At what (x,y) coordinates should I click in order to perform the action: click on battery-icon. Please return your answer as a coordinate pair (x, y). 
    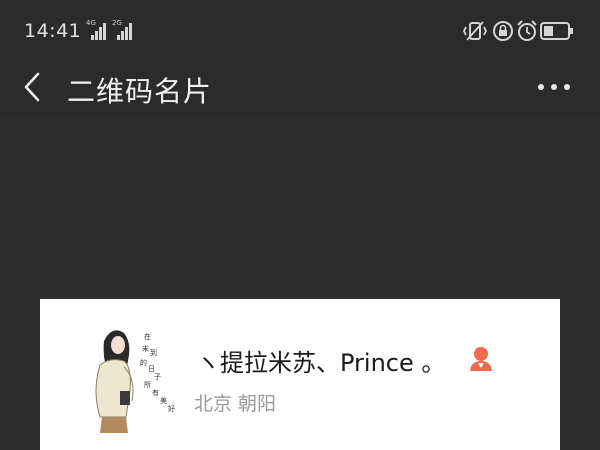
    Looking at the image, I should click on (556, 31).